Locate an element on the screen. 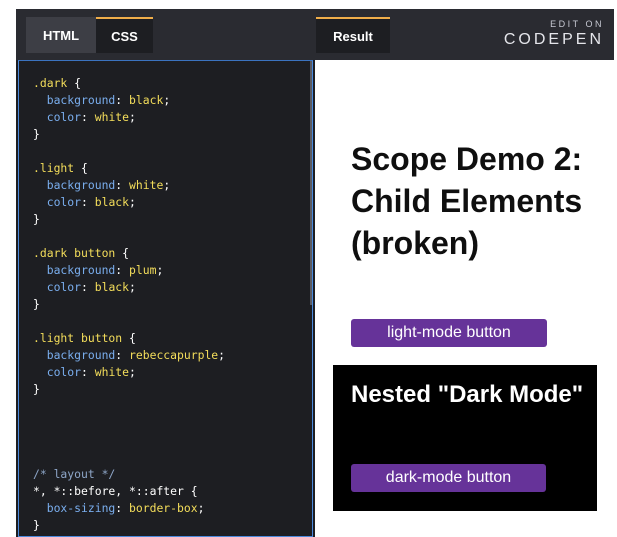 The width and height of the screenshot is (617, 537). tab-html: HTML is located at coordinates (61, 35).